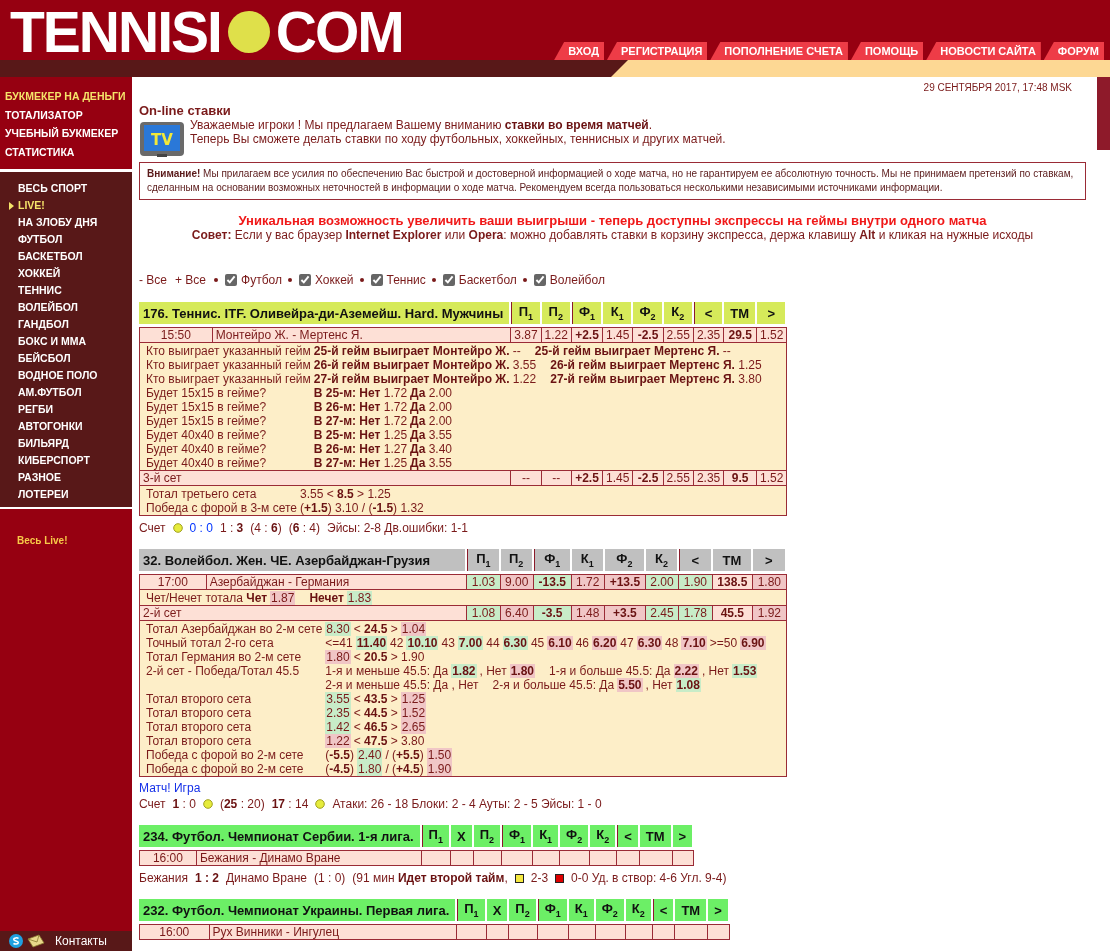 The image size is (1110, 951). Describe the element at coordinates (70, 409) in the screenshot. I see `sidebar-link: РЕГБИ` at that location.